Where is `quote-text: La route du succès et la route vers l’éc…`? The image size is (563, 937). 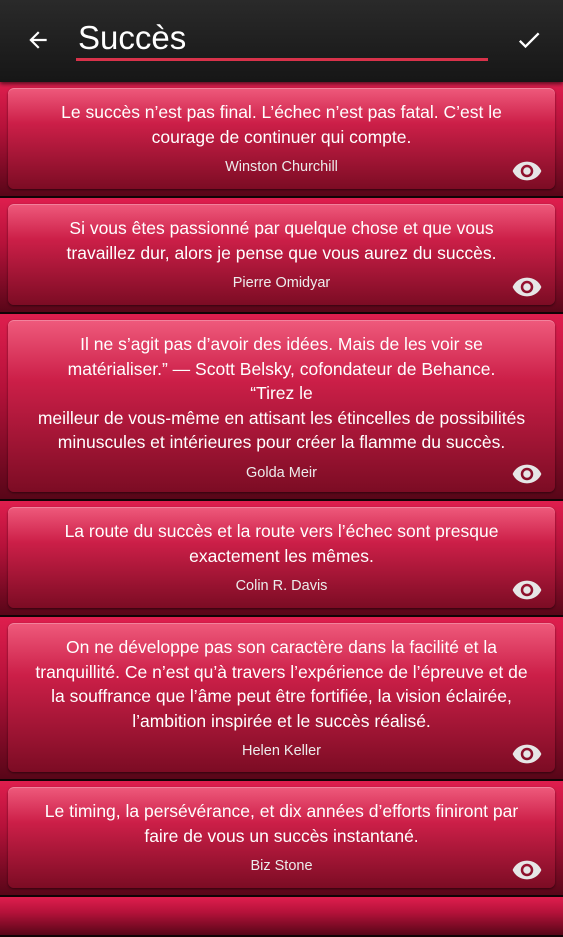 quote-text: La route du succès et la route vers l’éc… is located at coordinates (281, 543).